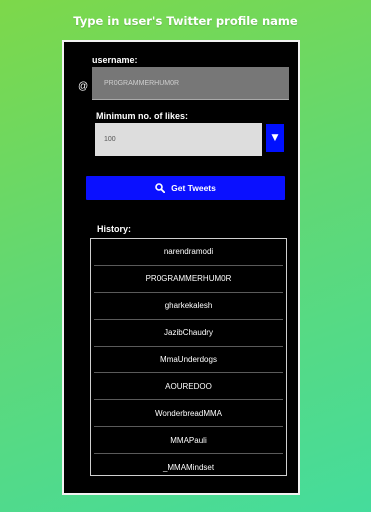 This screenshot has width=371, height=512. Describe the element at coordinates (110, 139) in the screenshot. I see `likes-value: 100` at that location.